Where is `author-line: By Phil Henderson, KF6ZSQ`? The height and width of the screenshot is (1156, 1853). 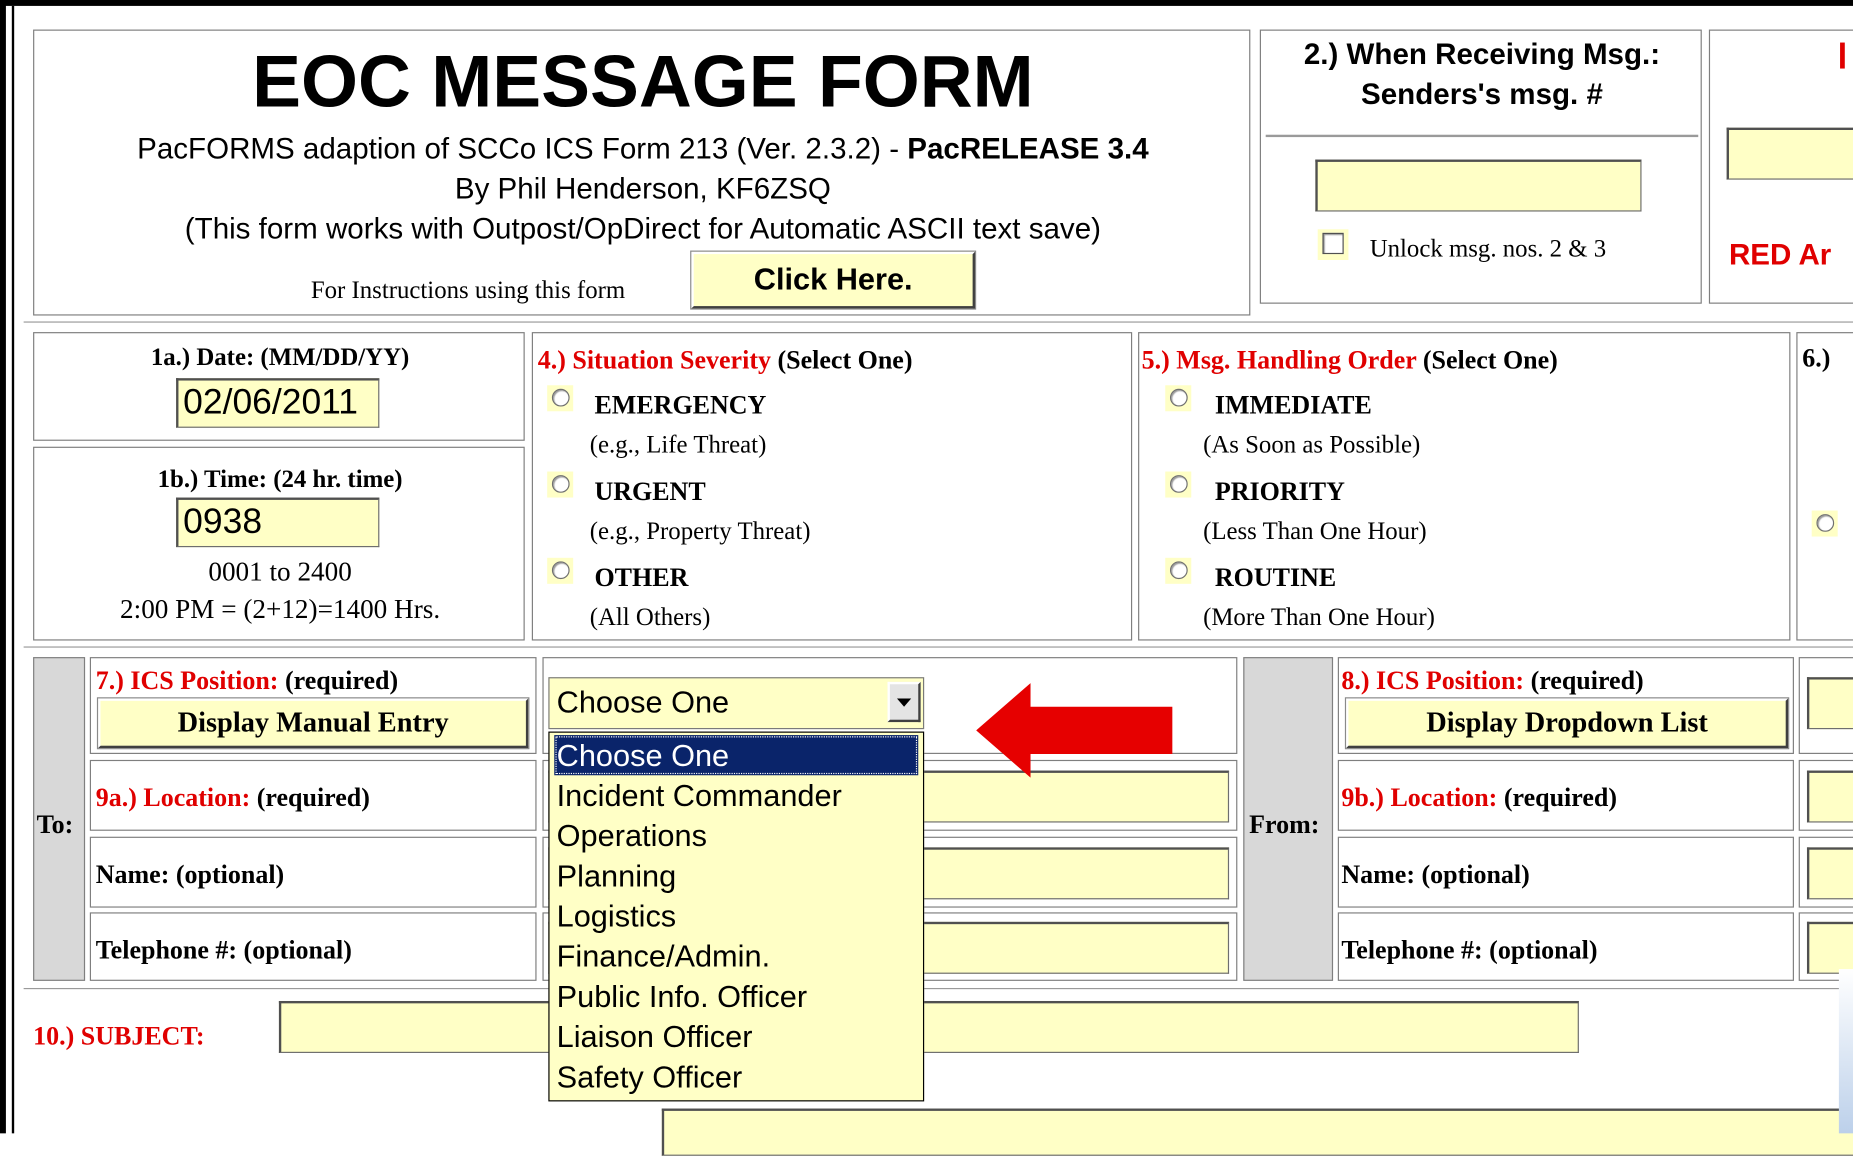 author-line: By Phil Henderson, KF6ZSQ is located at coordinates (642, 190).